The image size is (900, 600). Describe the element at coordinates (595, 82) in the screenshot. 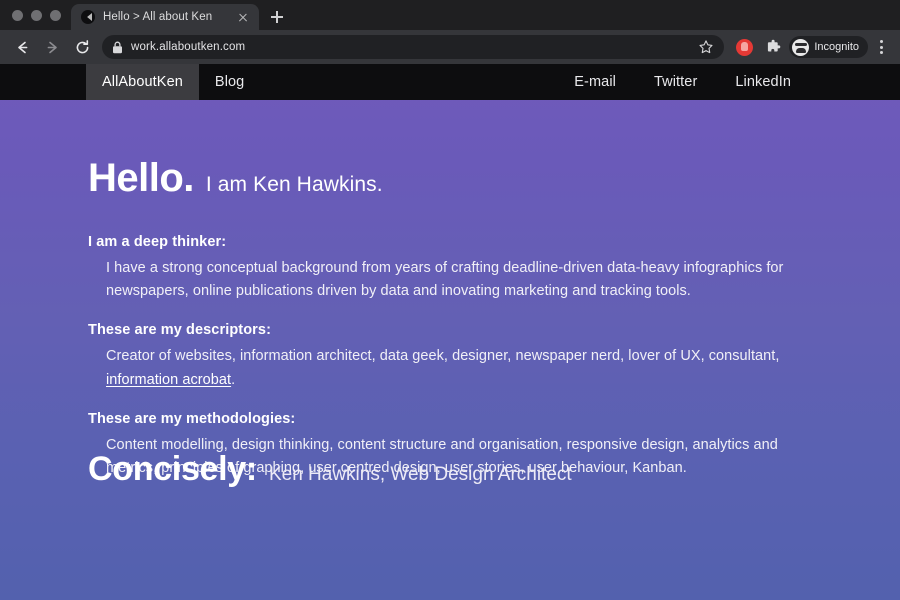

I see `nav-item-email: E-mail` at that location.